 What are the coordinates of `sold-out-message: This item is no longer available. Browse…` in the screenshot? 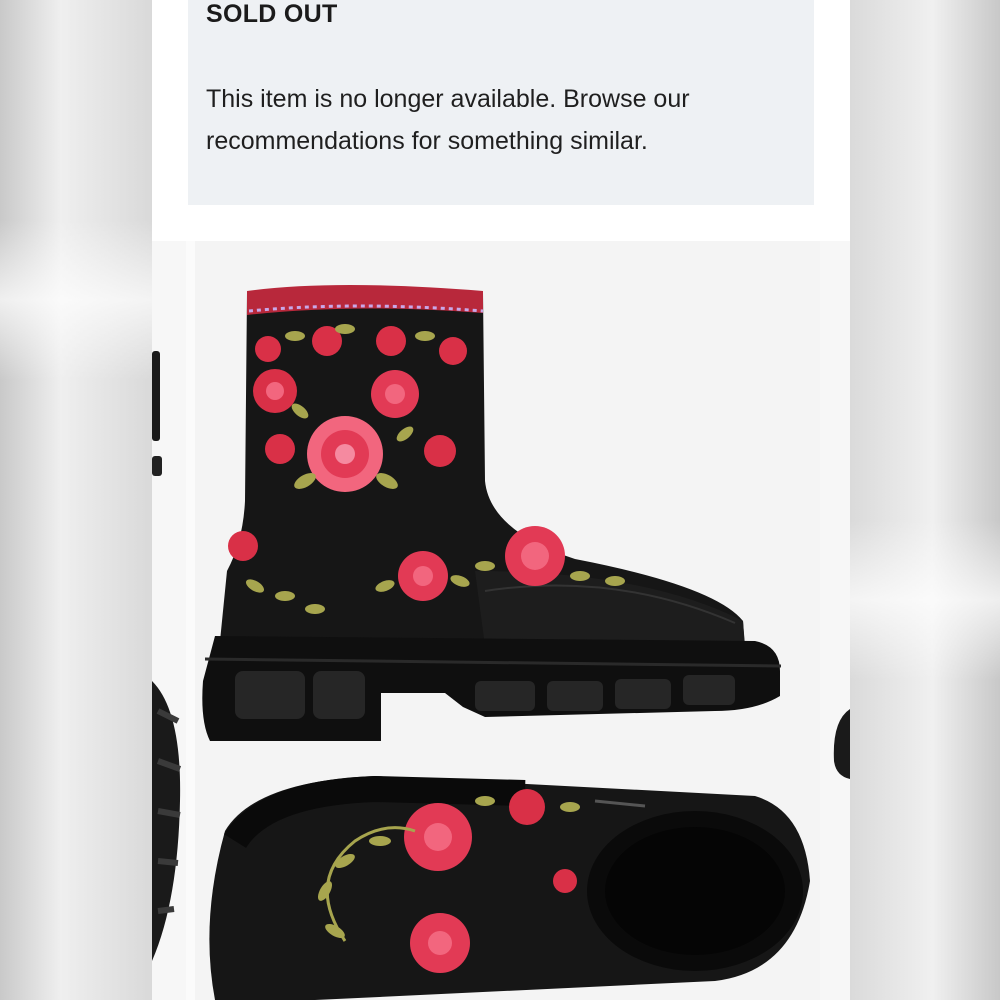 It's located at (496, 120).